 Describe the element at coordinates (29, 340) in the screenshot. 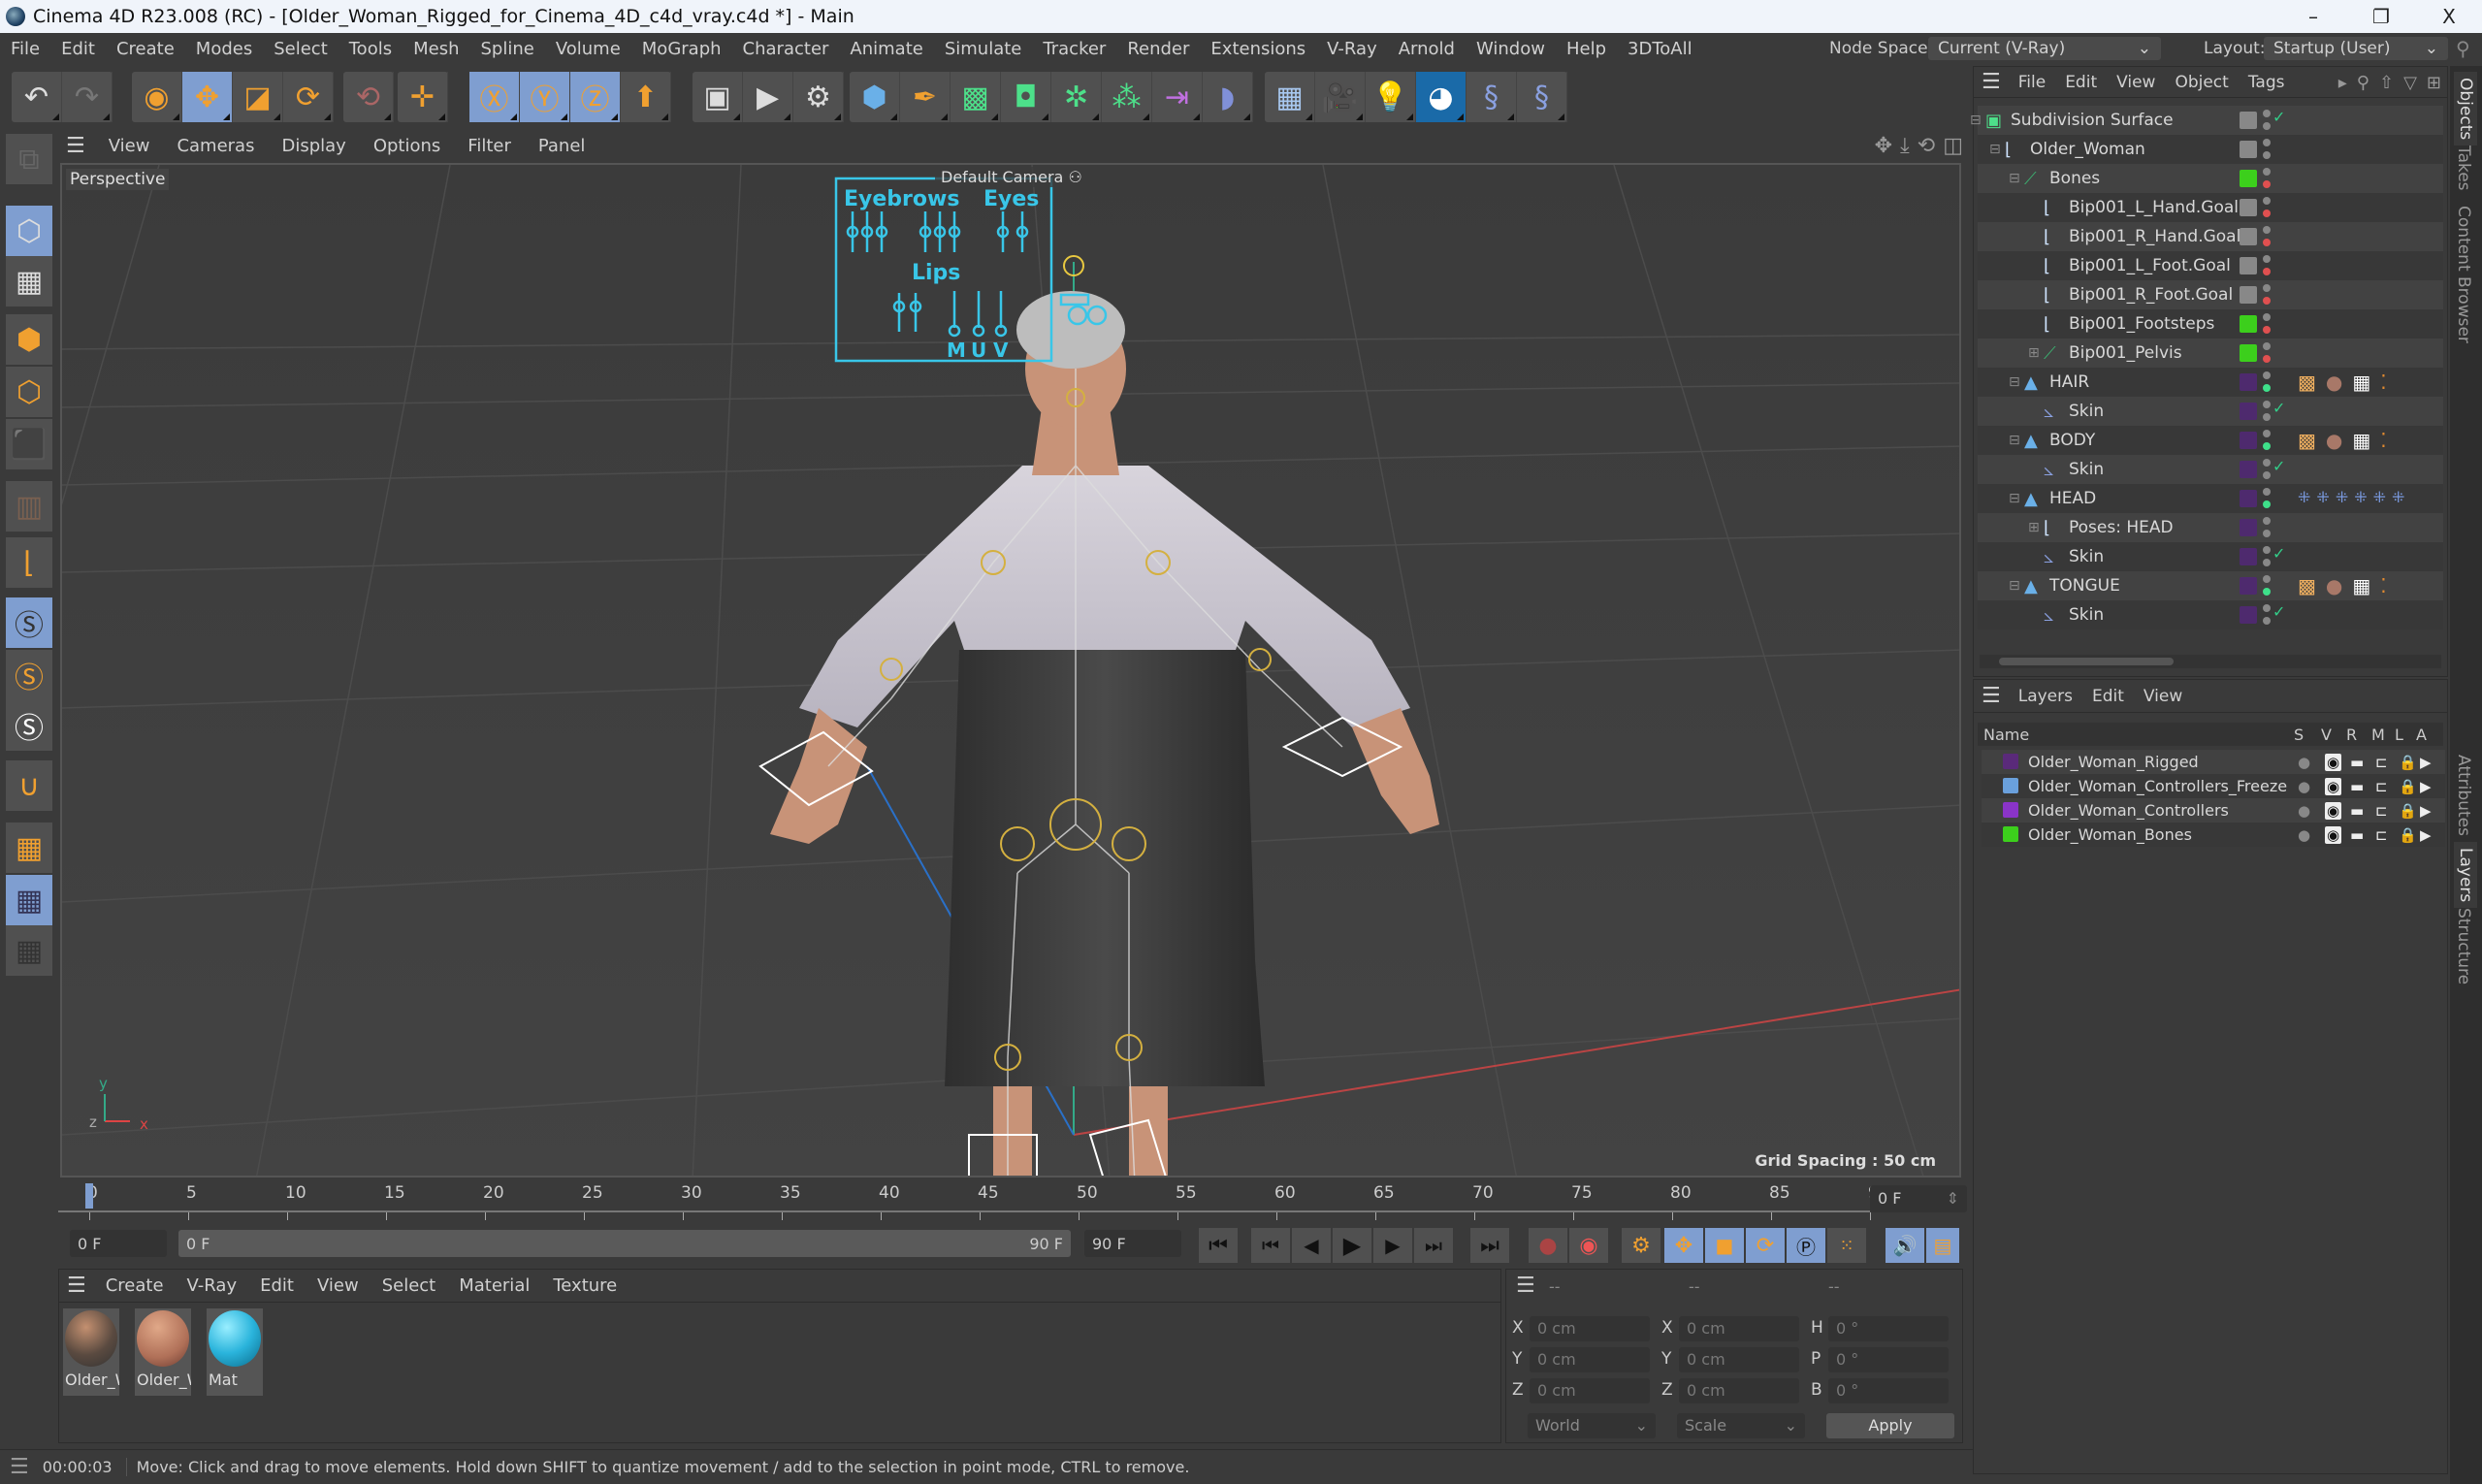

I see `points-mode-button: ⬢` at that location.